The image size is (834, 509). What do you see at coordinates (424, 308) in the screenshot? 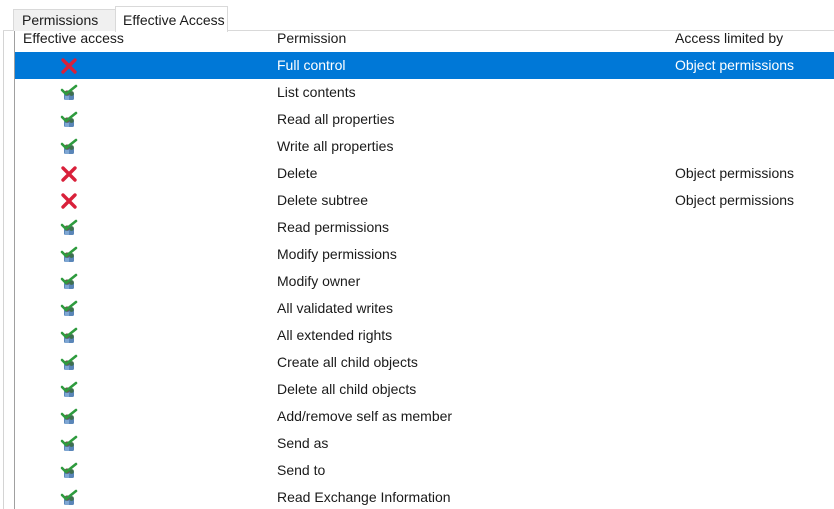
I see `list-item: All validated writes` at bounding box center [424, 308].